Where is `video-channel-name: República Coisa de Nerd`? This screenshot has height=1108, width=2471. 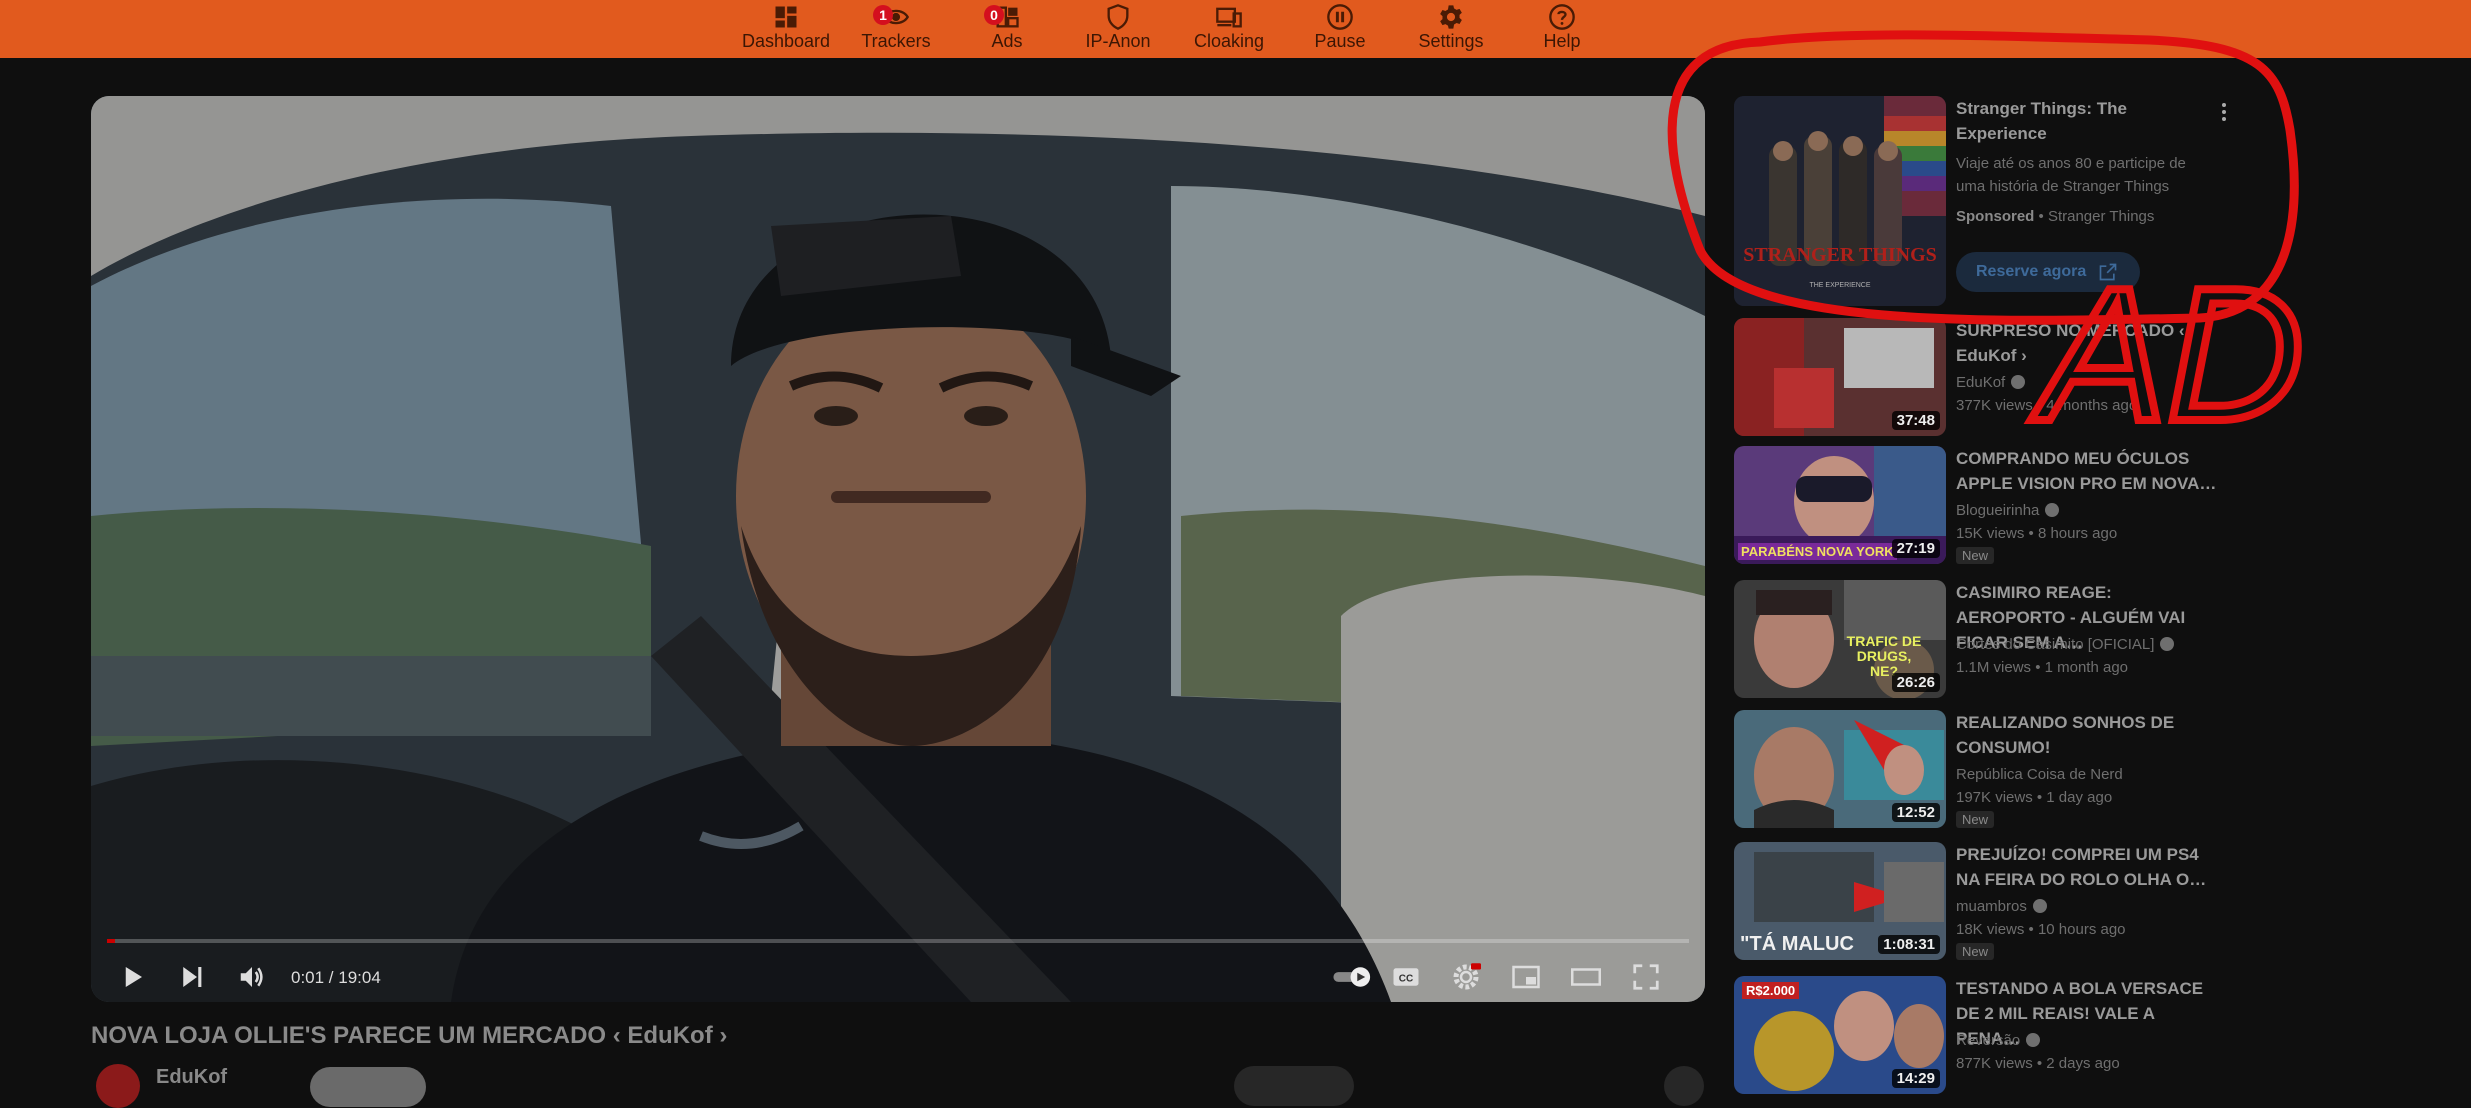
video-channel-name: República Coisa de Nerd is located at coordinates (2039, 774).